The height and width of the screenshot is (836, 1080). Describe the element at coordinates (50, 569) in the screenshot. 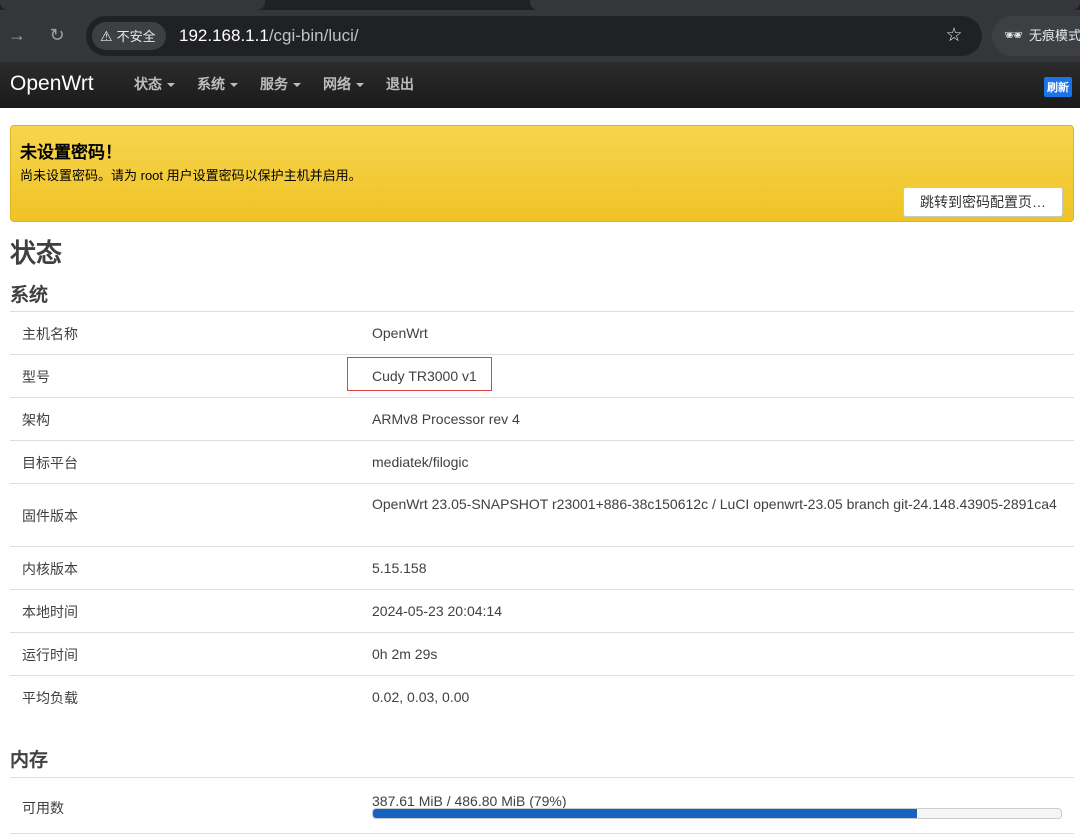

I see `row-key: 内核版本` at that location.